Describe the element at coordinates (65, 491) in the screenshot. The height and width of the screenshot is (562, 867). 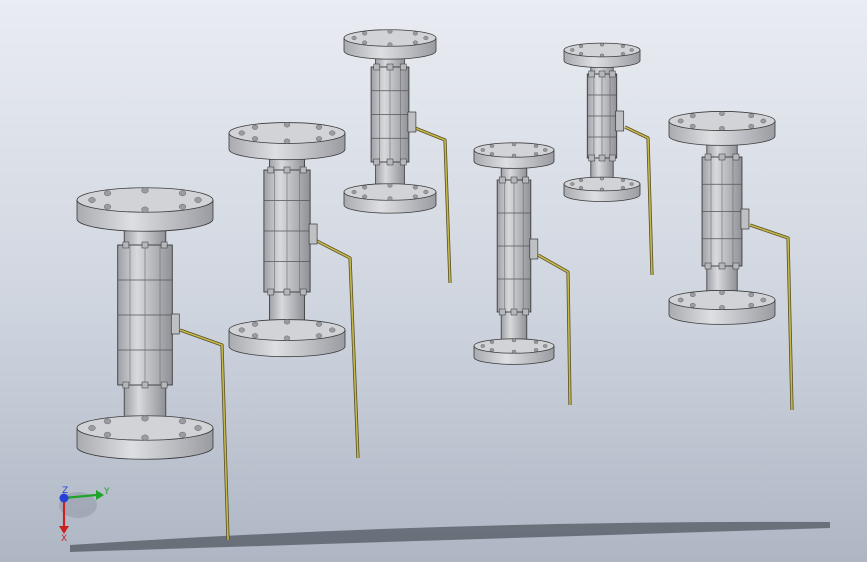
I see `z-axis-label: Z` at that location.